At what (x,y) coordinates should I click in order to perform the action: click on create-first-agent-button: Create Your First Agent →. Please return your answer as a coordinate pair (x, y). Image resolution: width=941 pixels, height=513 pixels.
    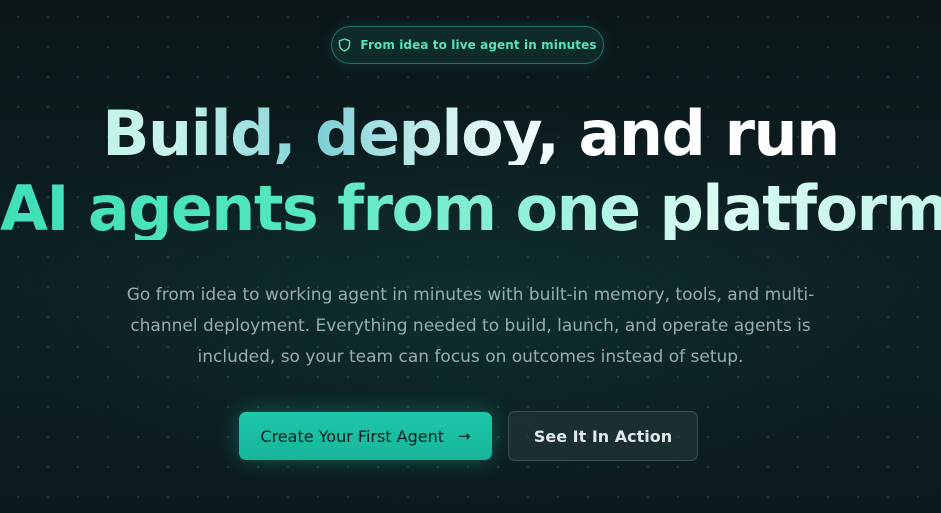
    Looking at the image, I should click on (365, 436).